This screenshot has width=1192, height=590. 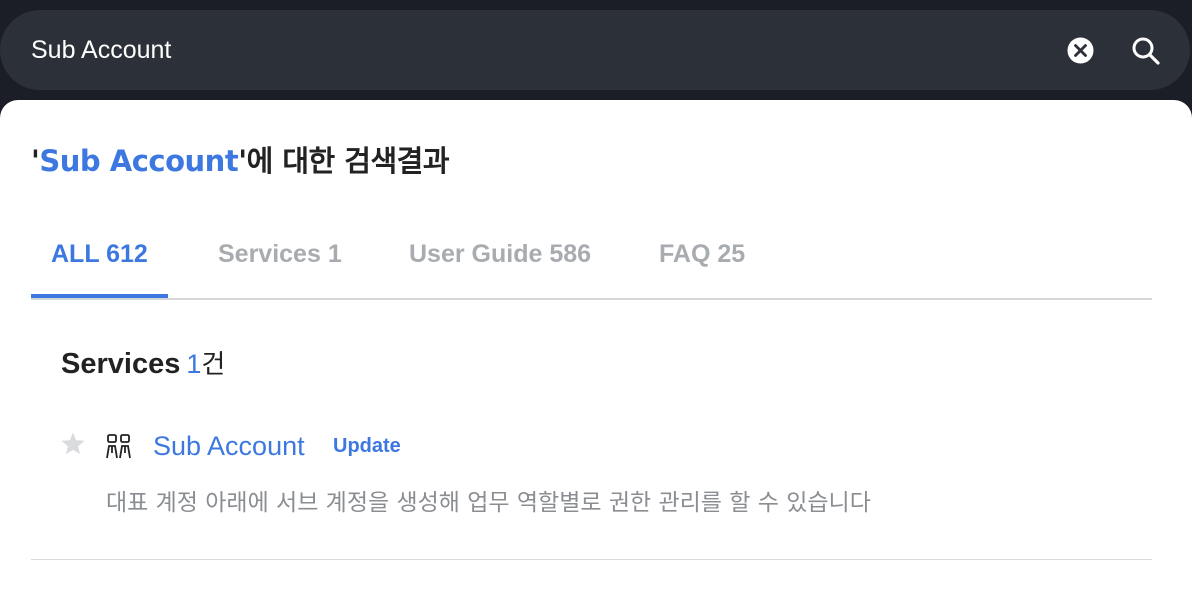 I want to click on tab-all: ALL 612, so click(x=99, y=254).